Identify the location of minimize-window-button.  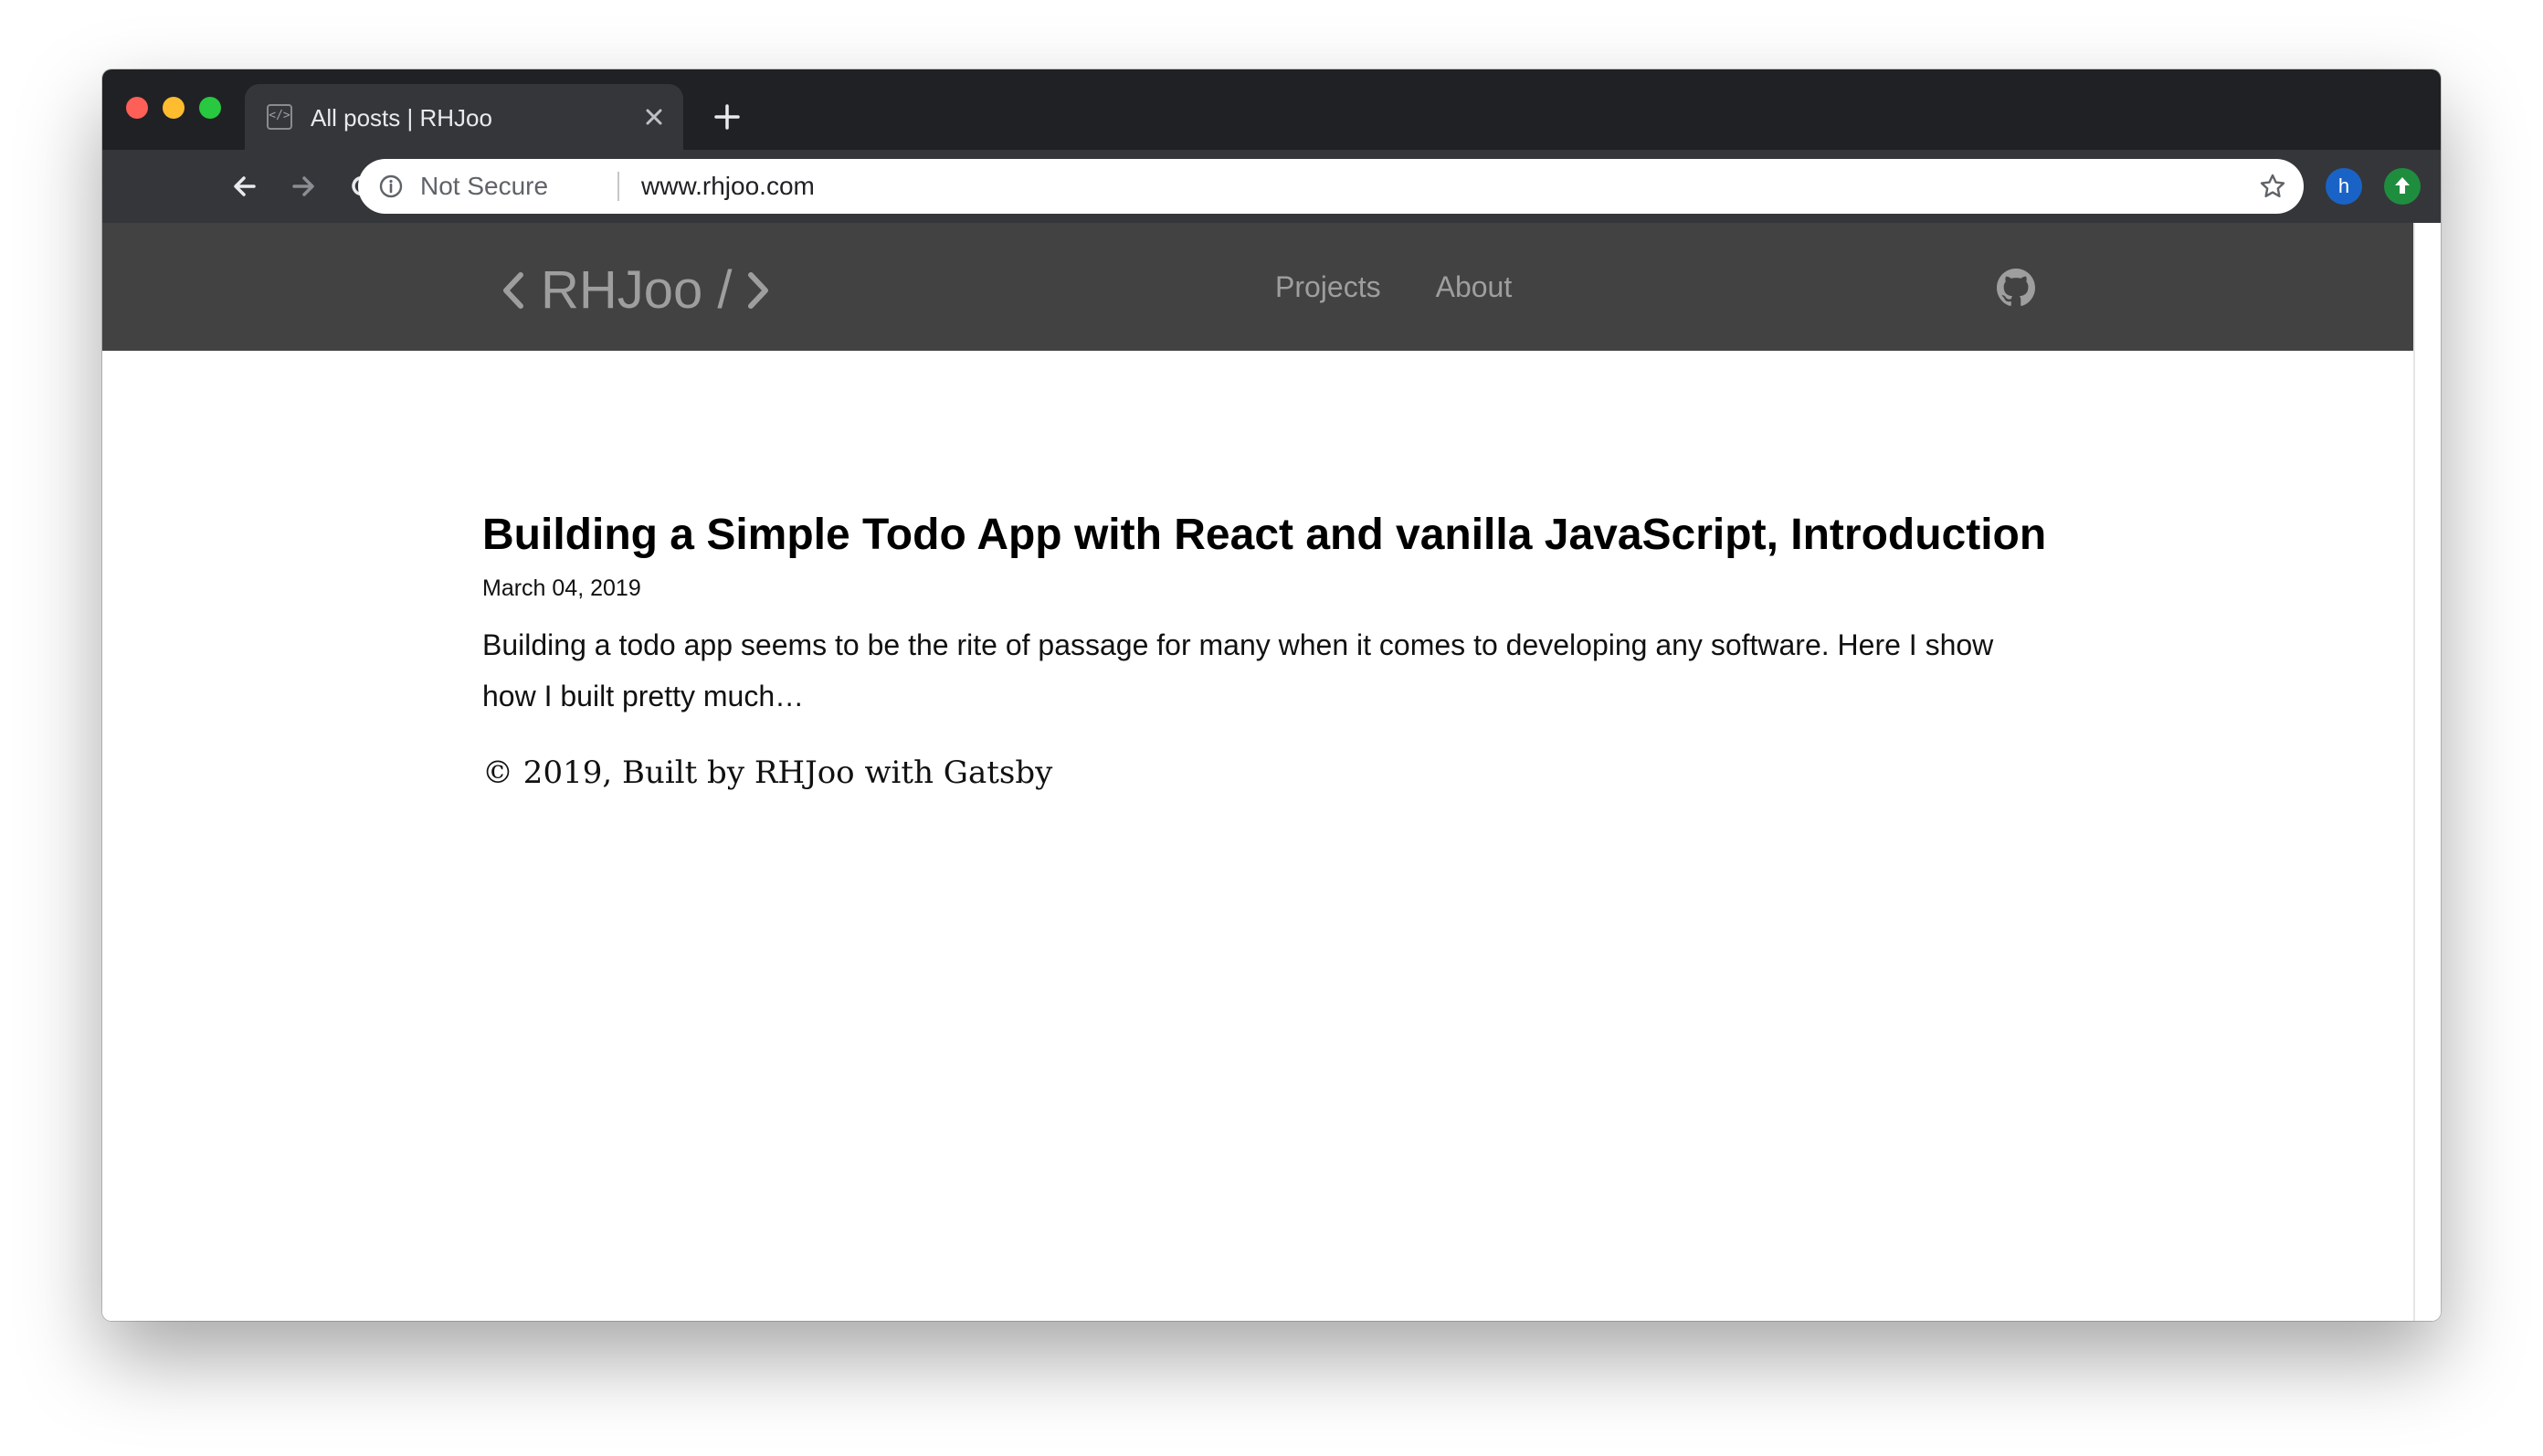
(174, 108).